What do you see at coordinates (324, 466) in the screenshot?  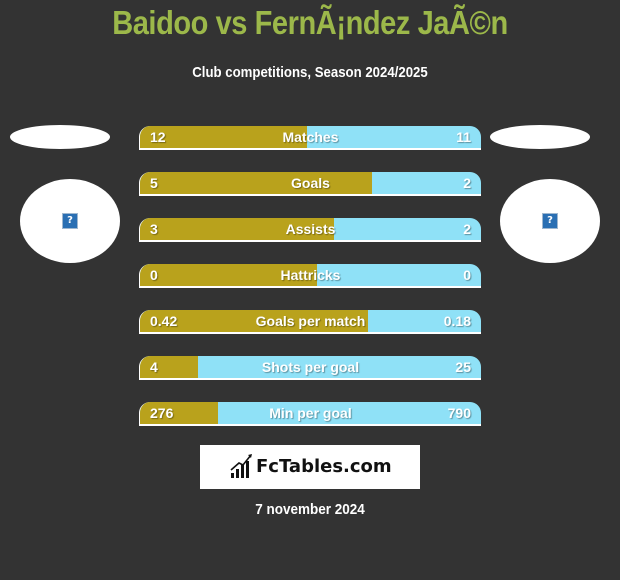 I see `logo-text: FcTables.com` at bounding box center [324, 466].